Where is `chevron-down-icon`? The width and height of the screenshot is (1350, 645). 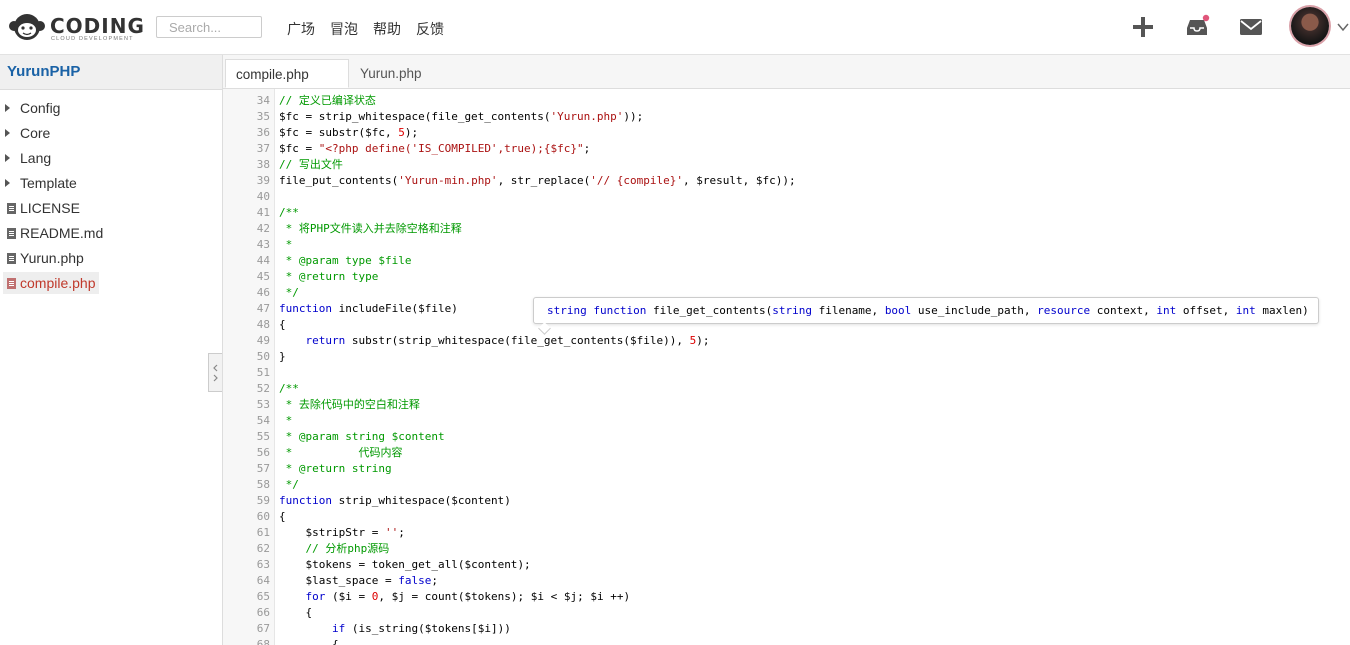 chevron-down-icon is located at coordinates (1343, 27).